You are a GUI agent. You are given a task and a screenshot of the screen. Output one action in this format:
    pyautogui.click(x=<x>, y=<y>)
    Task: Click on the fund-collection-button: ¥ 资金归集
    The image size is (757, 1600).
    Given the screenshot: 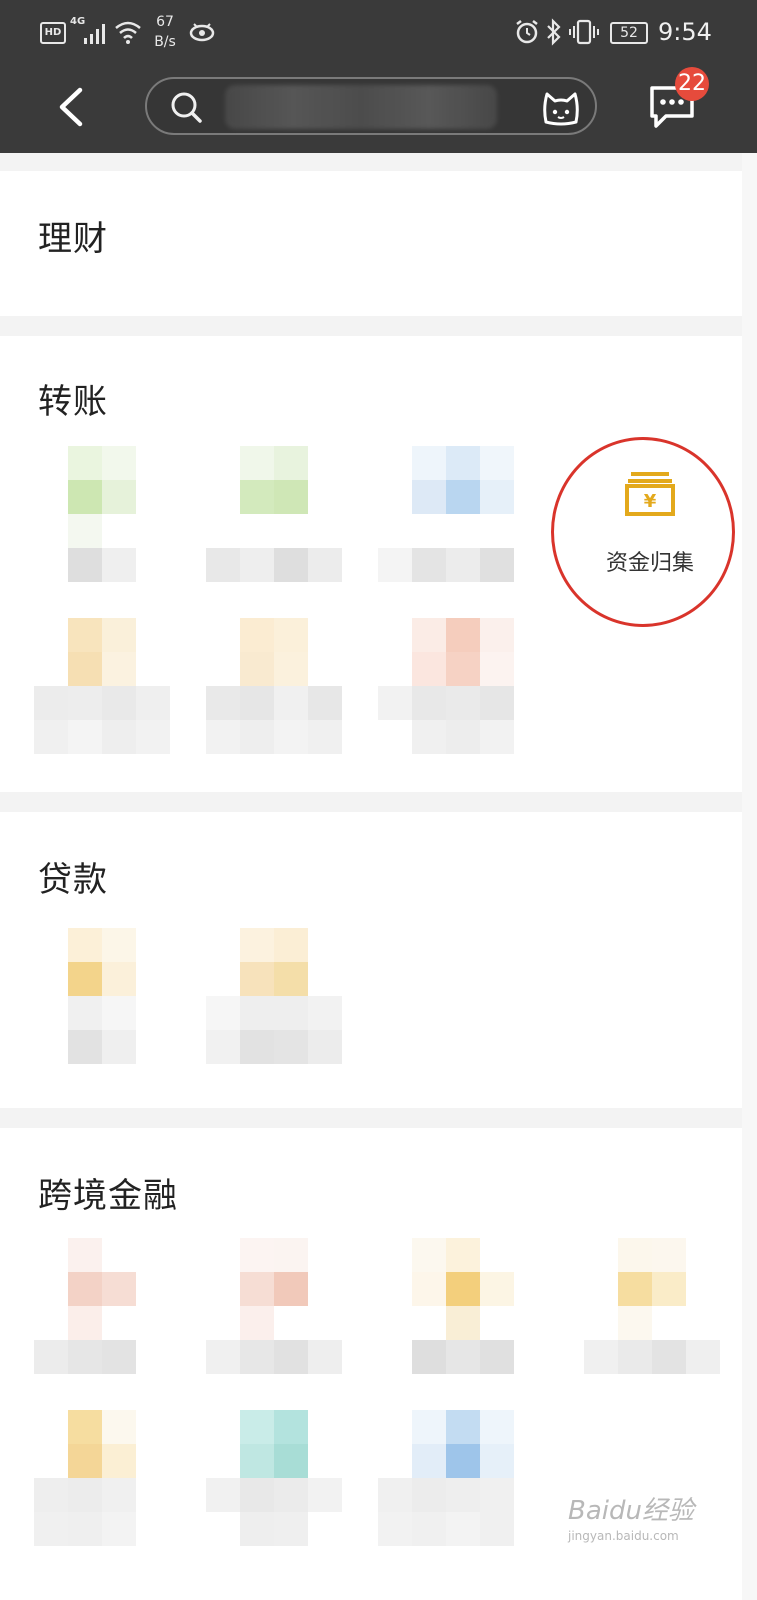 What is the action you would take?
    pyautogui.click(x=650, y=525)
    